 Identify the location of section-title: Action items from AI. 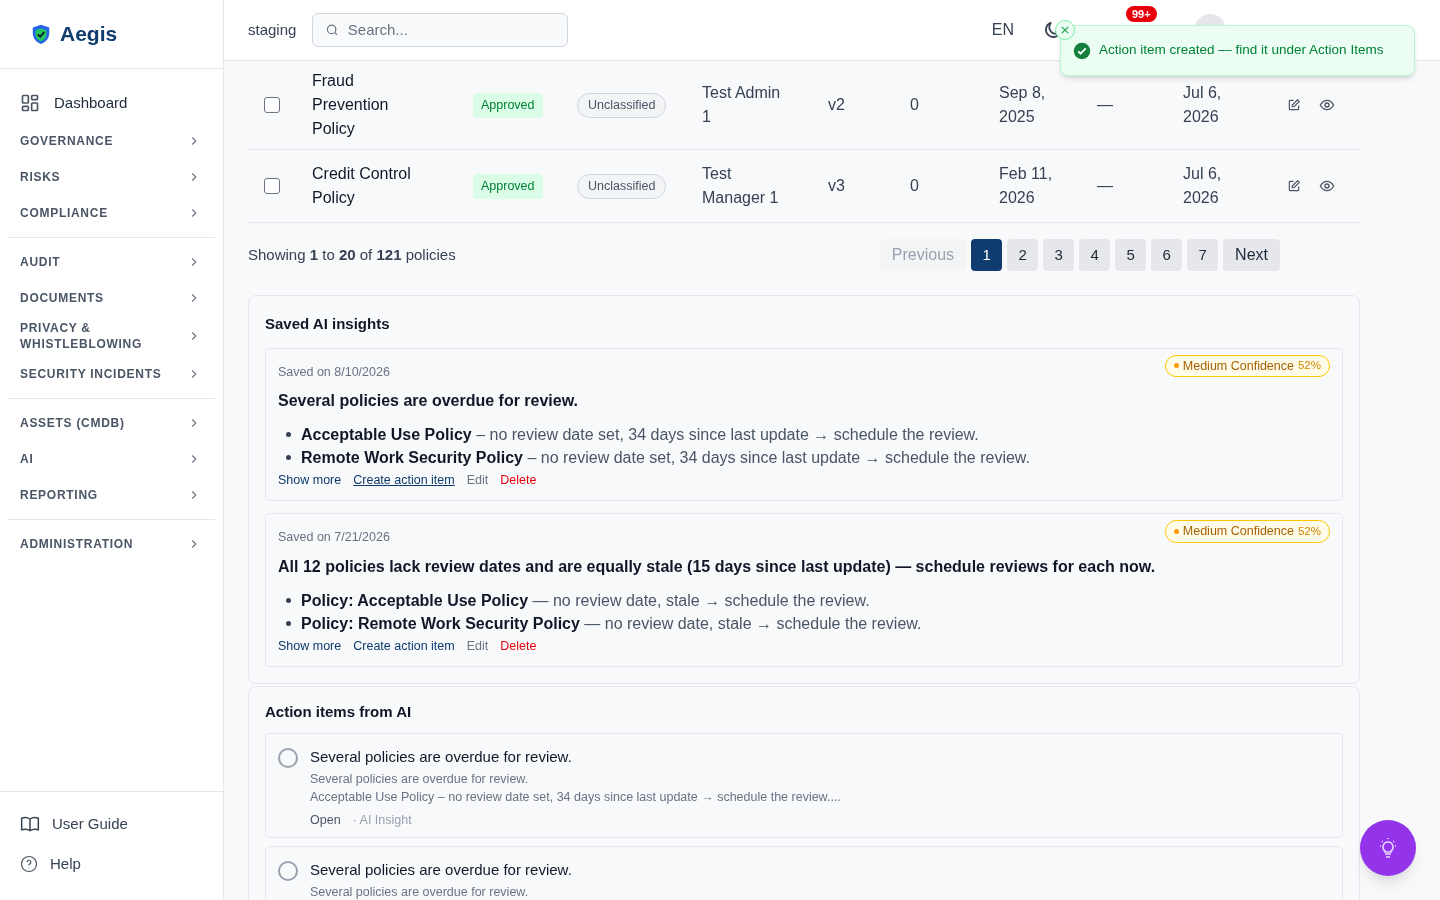
(339, 711).